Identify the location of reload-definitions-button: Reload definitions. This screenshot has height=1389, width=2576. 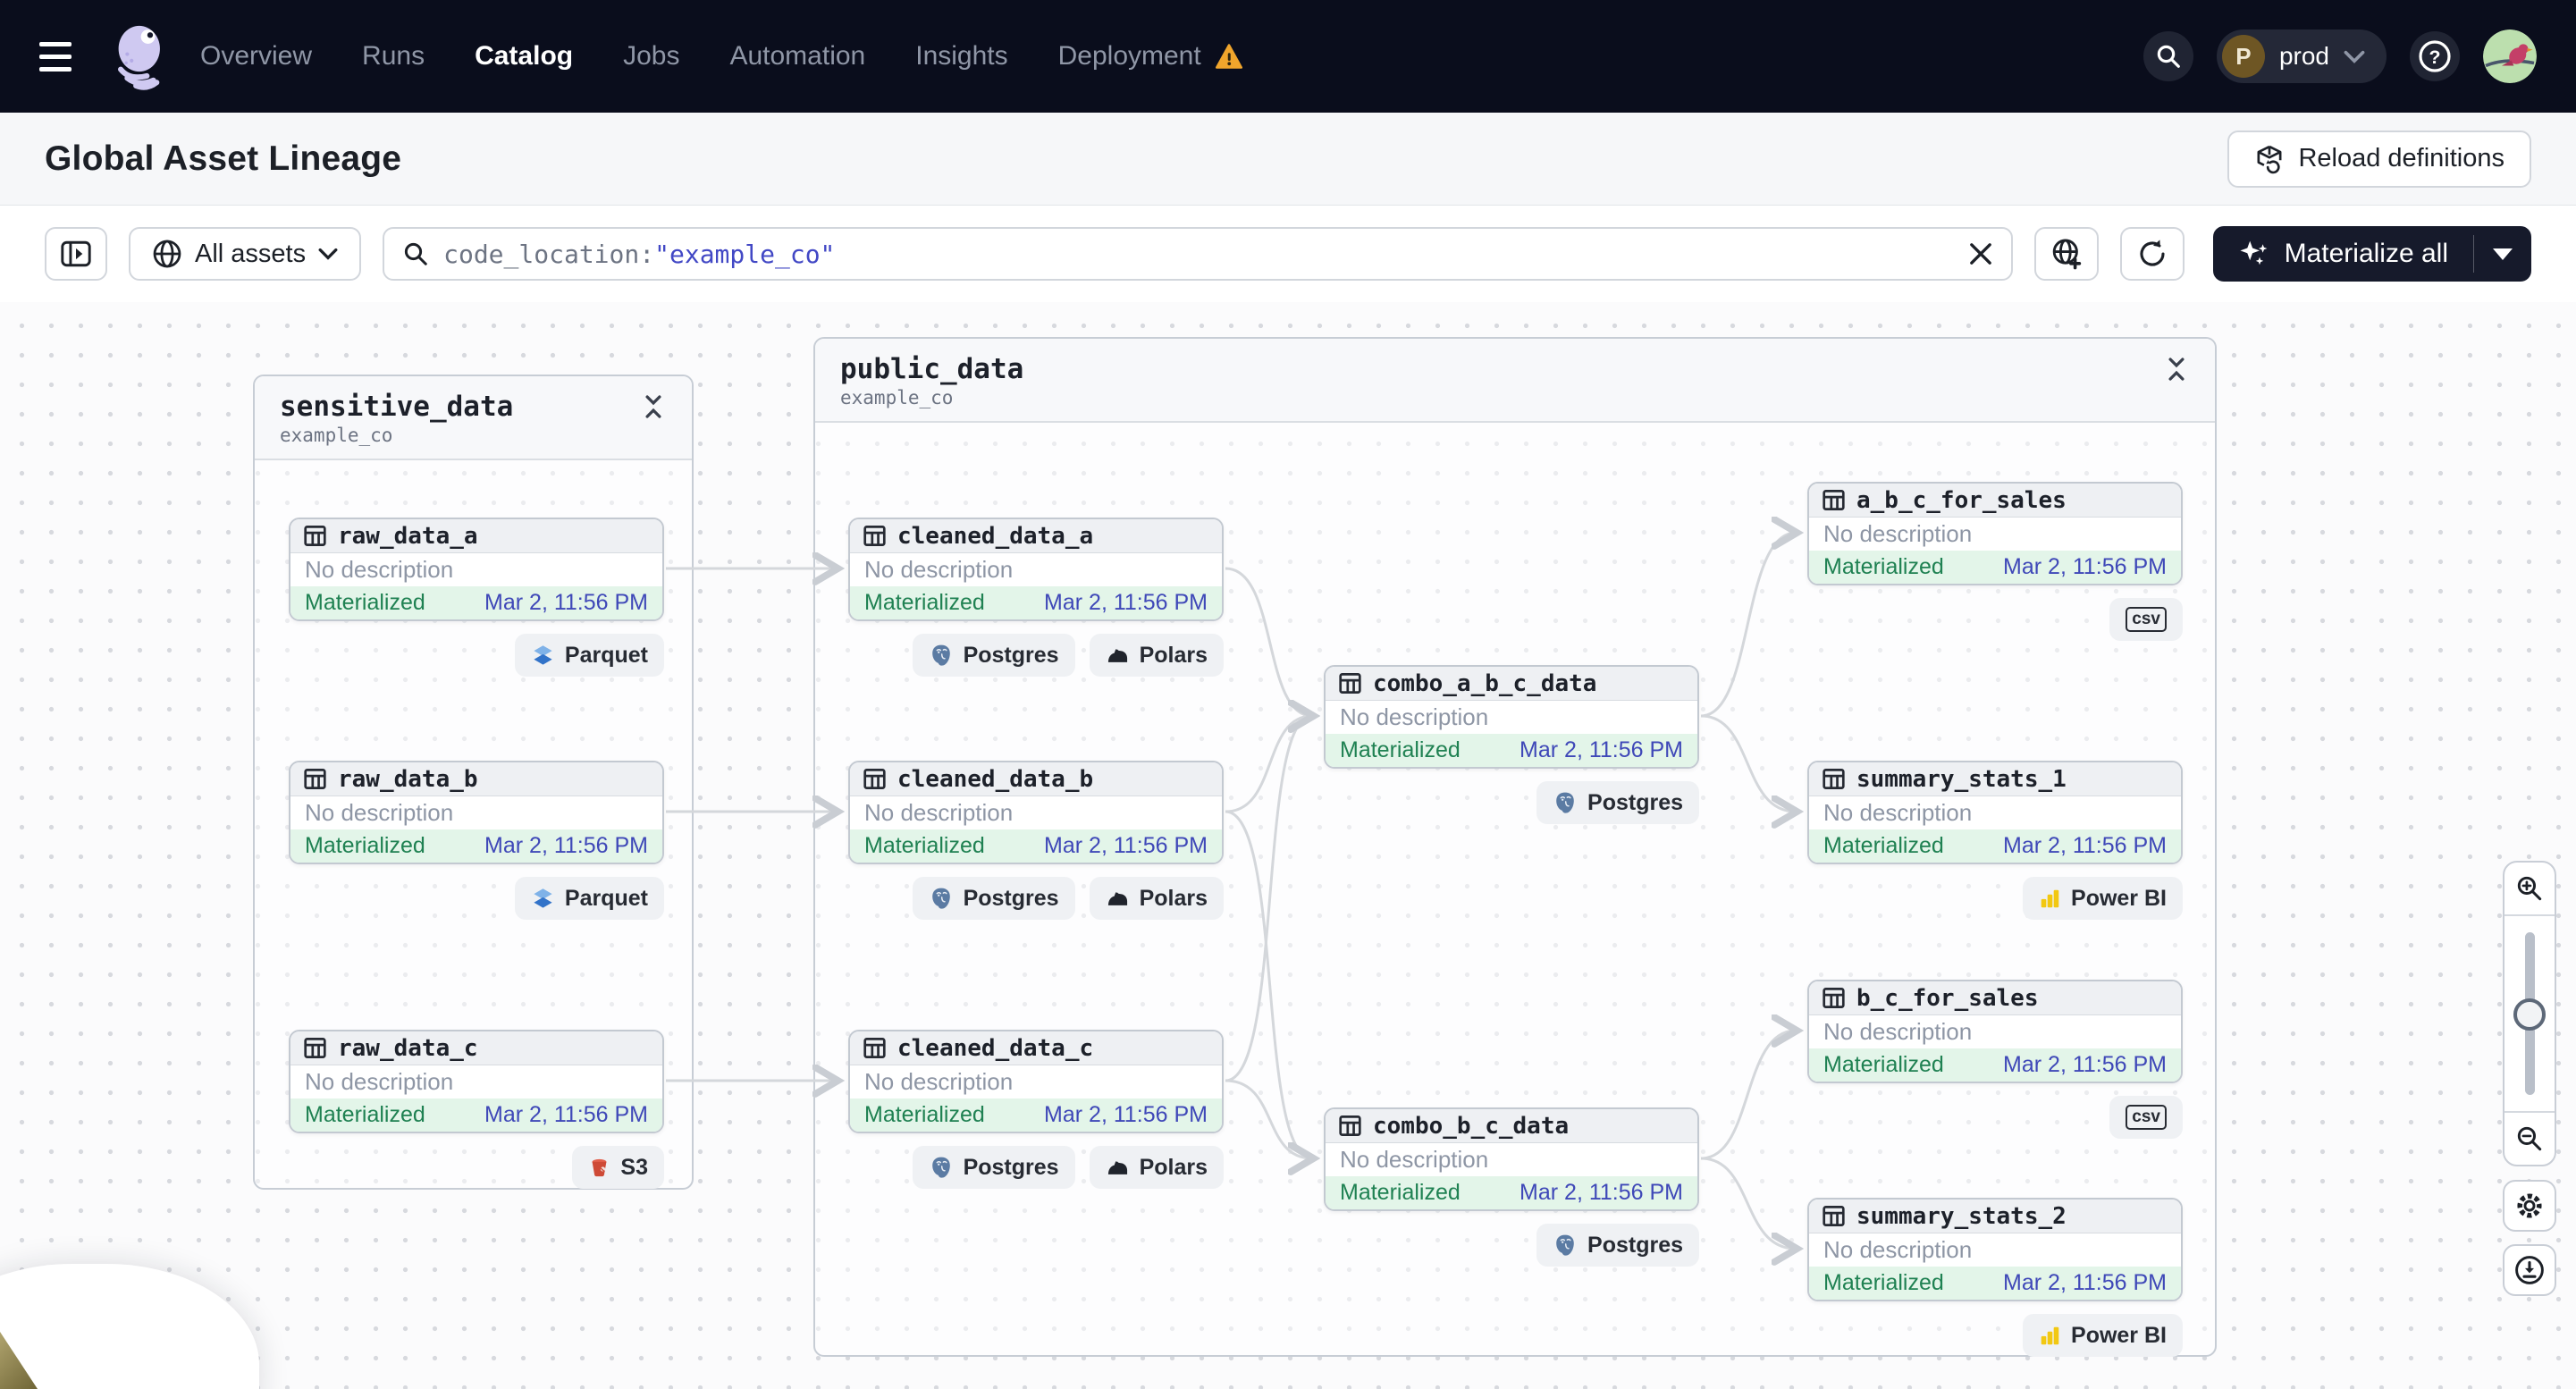
(2379, 159).